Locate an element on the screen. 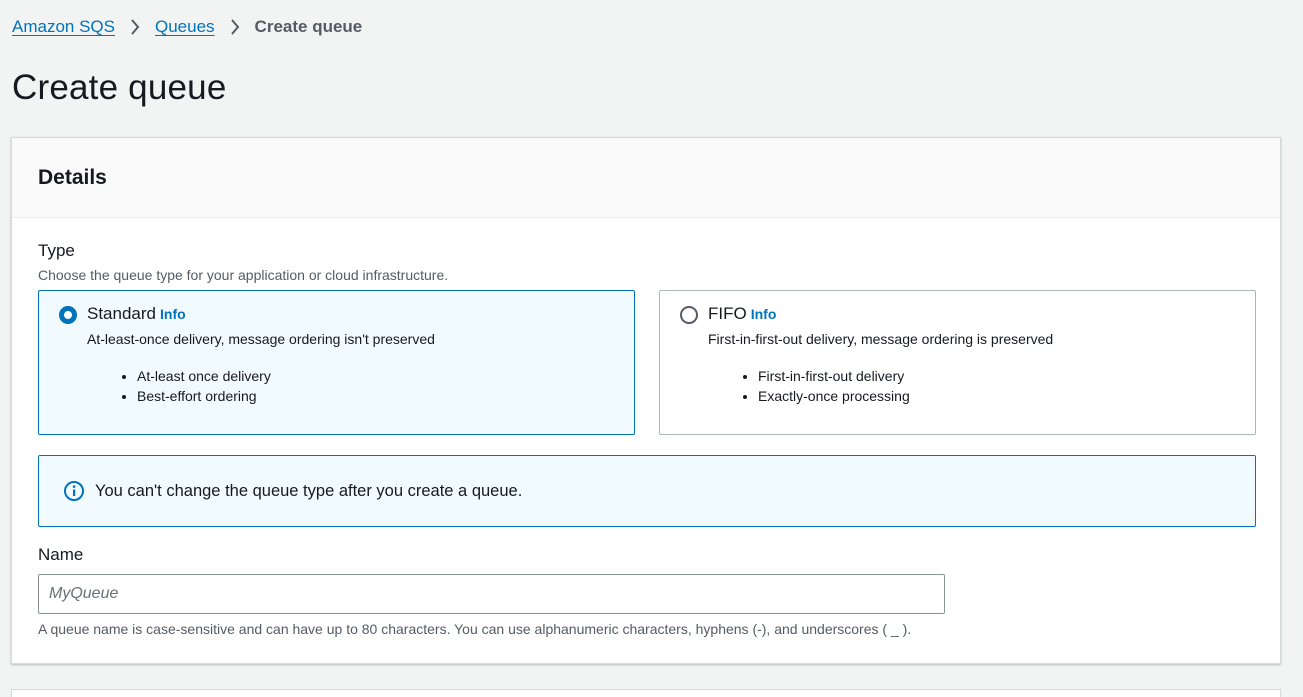 The image size is (1303, 697). details-panel-header: Details is located at coordinates (646, 178).